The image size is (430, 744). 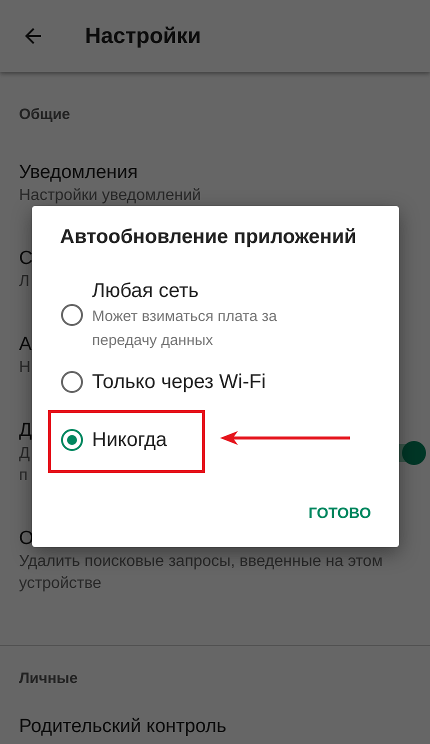 I want to click on setting-description: п, so click(x=23, y=476).